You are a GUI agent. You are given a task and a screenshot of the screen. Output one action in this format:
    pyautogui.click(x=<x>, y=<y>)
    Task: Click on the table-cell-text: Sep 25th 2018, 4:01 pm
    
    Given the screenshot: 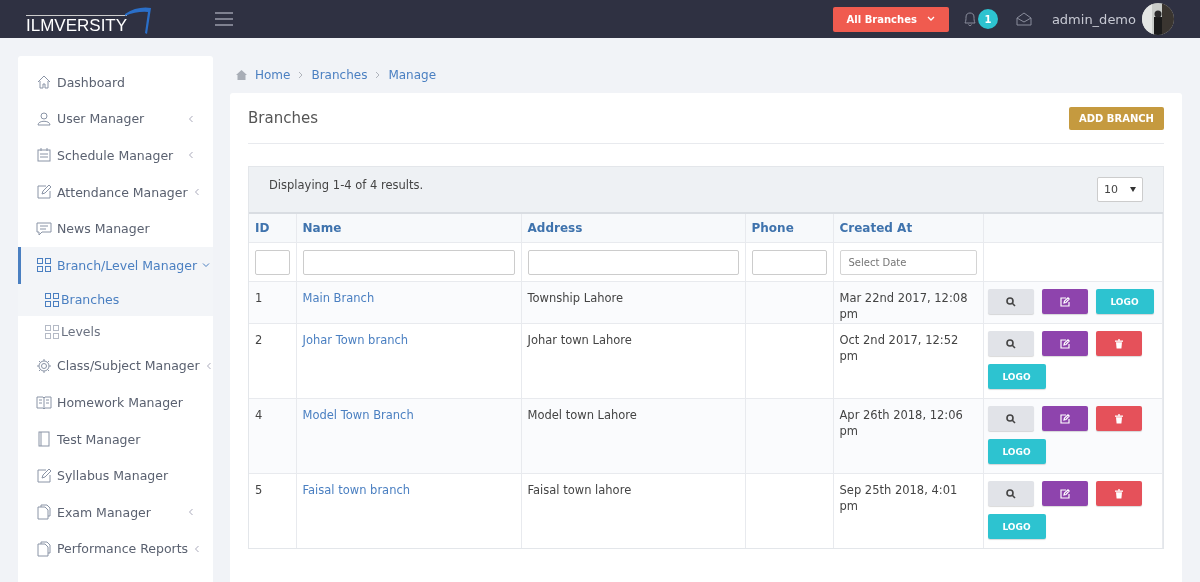 What is the action you would take?
    pyautogui.click(x=899, y=498)
    